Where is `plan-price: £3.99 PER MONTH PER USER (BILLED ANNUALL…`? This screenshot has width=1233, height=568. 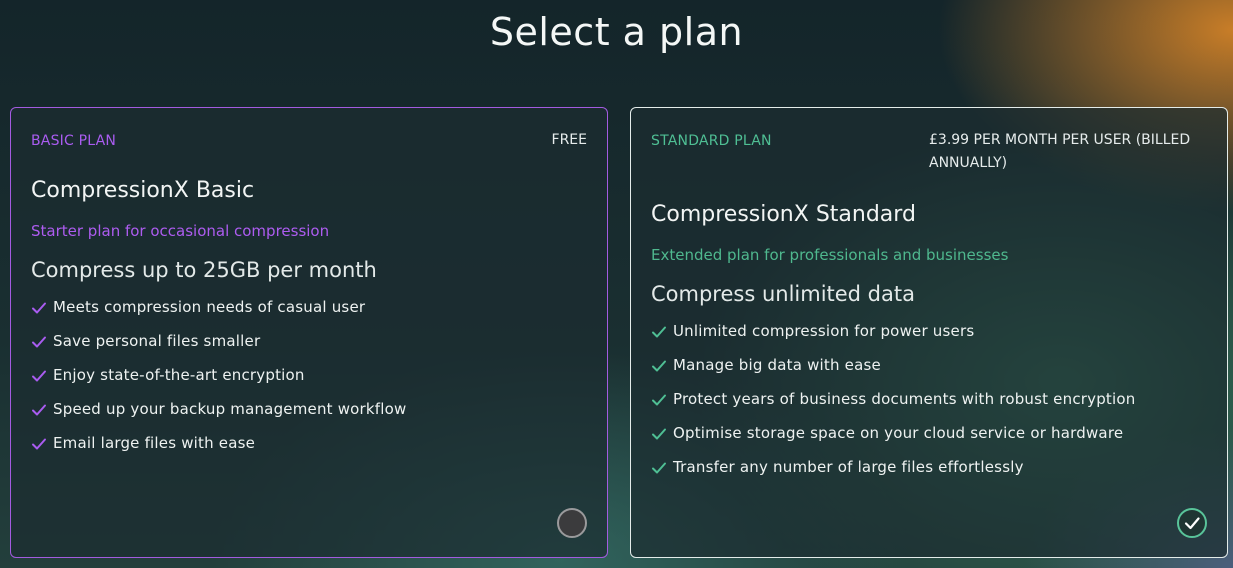
plan-price: £3.99 PER MONTH PER USER (BILLED ANNUALL… is located at coordinates (1060, 151).